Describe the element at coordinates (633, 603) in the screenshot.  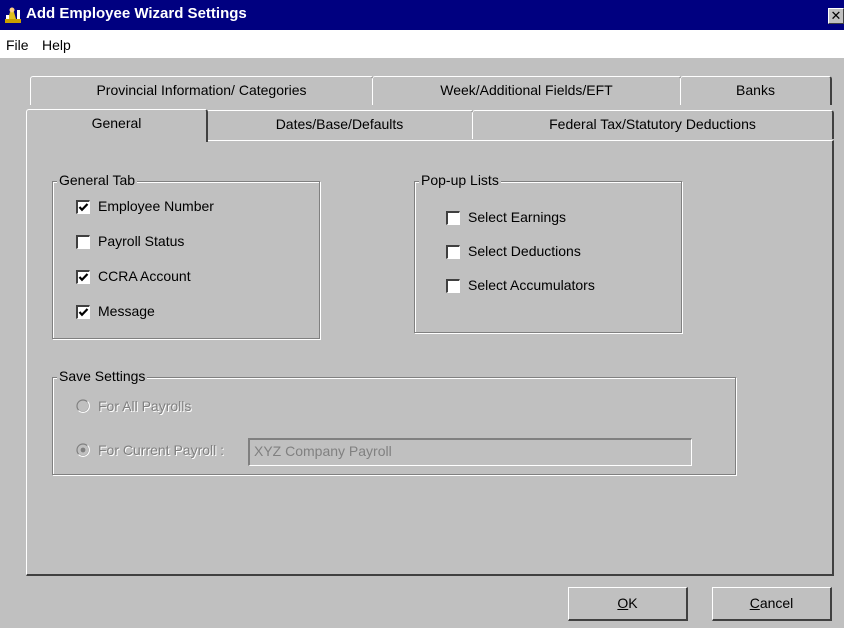
I see `ok-label: K` at that location.